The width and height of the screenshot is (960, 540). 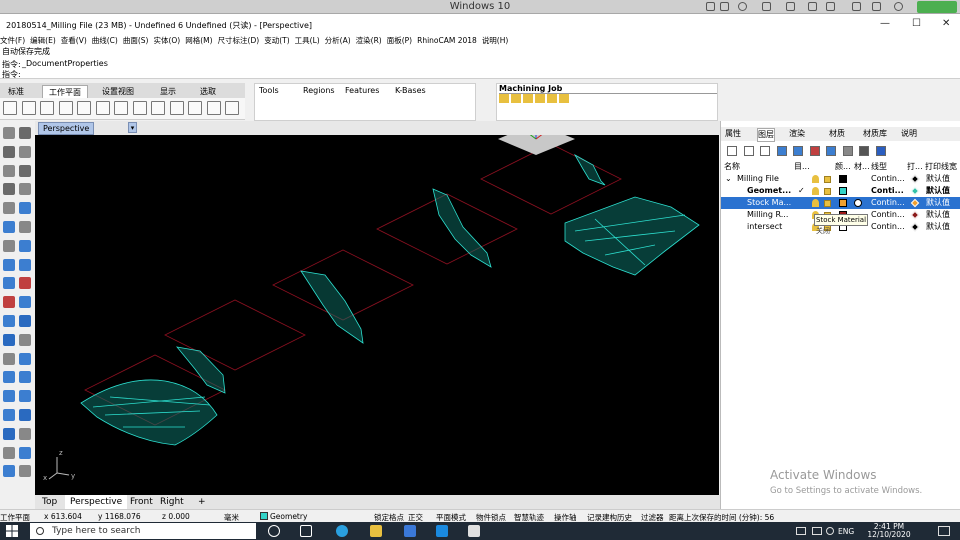 I want to click on view-tab-2: Front, so click(x=141, y=502).